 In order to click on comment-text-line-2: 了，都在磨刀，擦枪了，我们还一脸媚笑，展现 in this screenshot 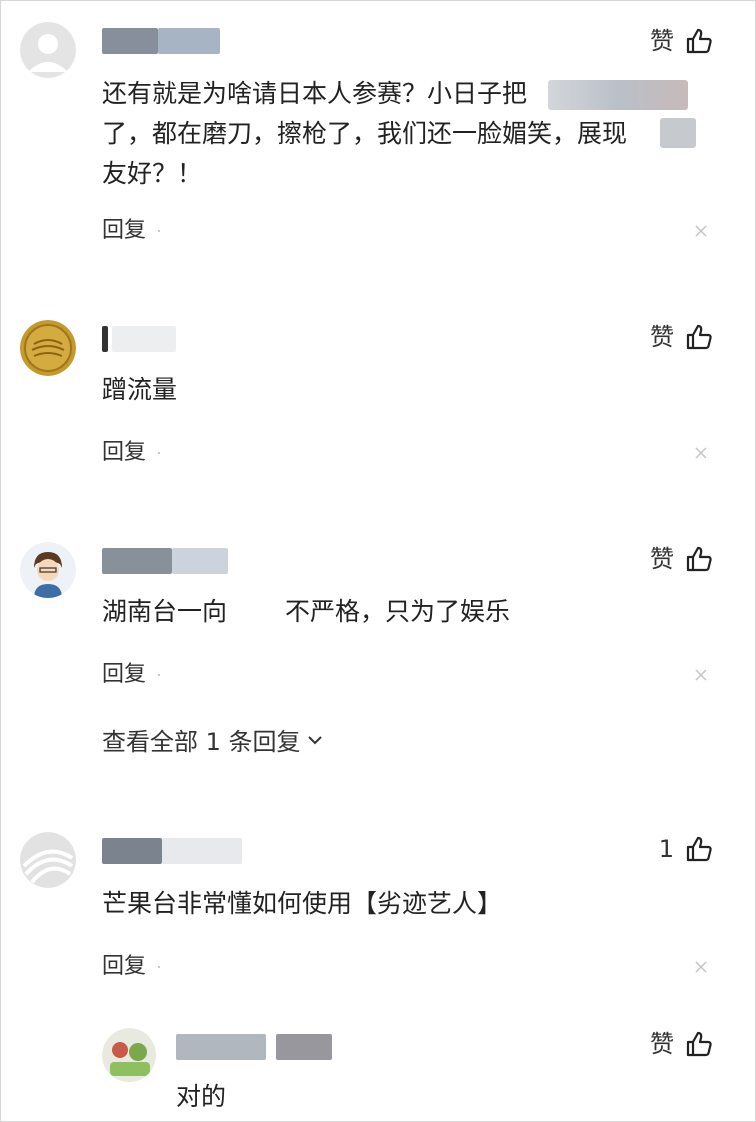, I will do `click(365, 133)`.